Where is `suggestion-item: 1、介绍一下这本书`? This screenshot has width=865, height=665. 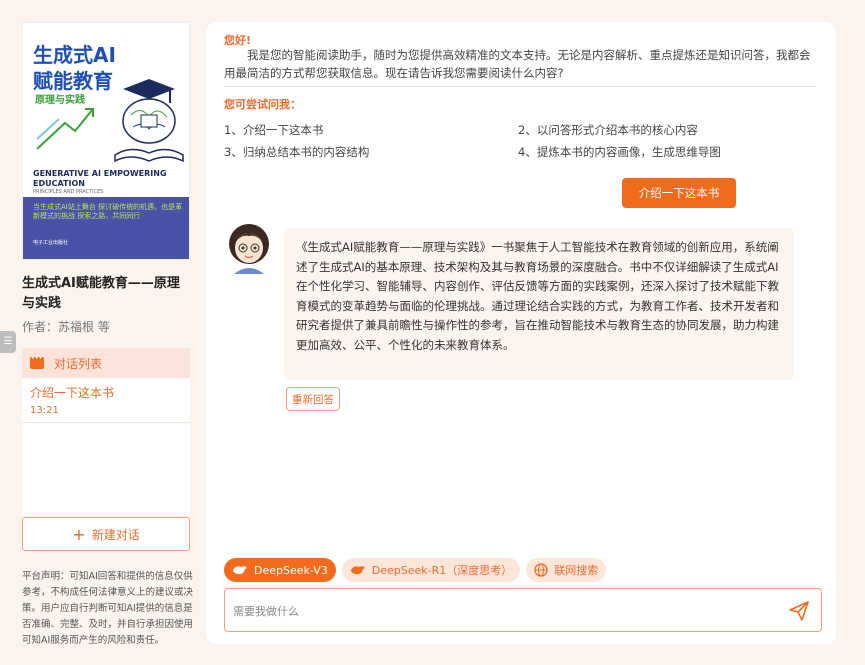
suggestion-item: 1、介绍一下这本书 is located at coordinates (273, 130).